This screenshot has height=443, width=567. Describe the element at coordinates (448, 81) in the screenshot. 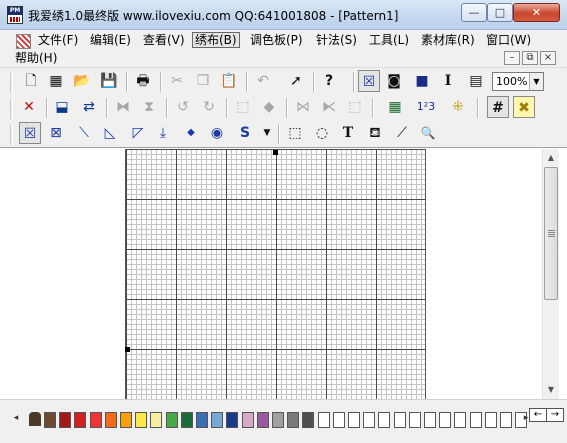

I see `text-cursor-icon: I` at that location.